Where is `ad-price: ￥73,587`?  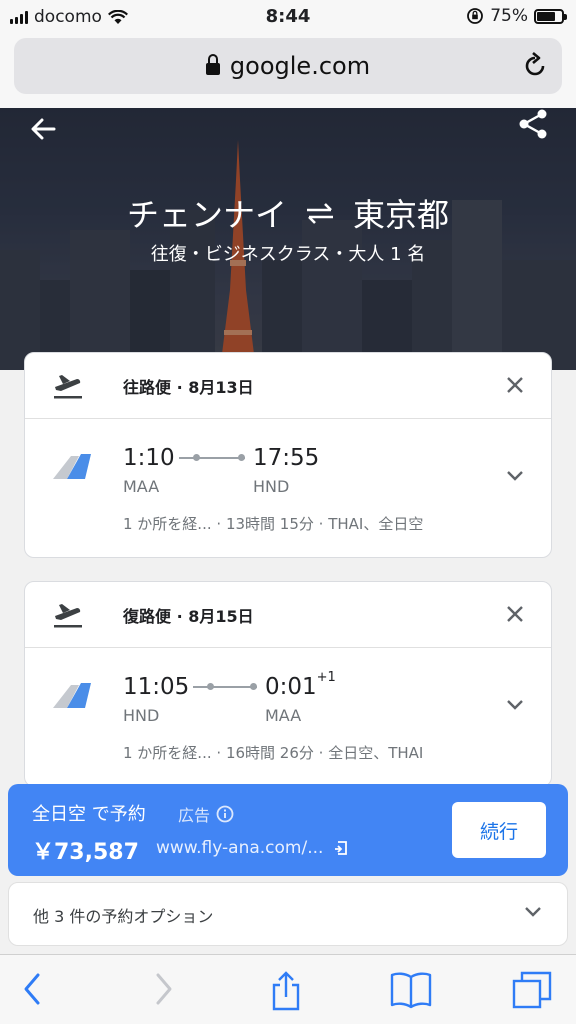
ad-price: ￥73,587 is located at coordinates (85, 852).